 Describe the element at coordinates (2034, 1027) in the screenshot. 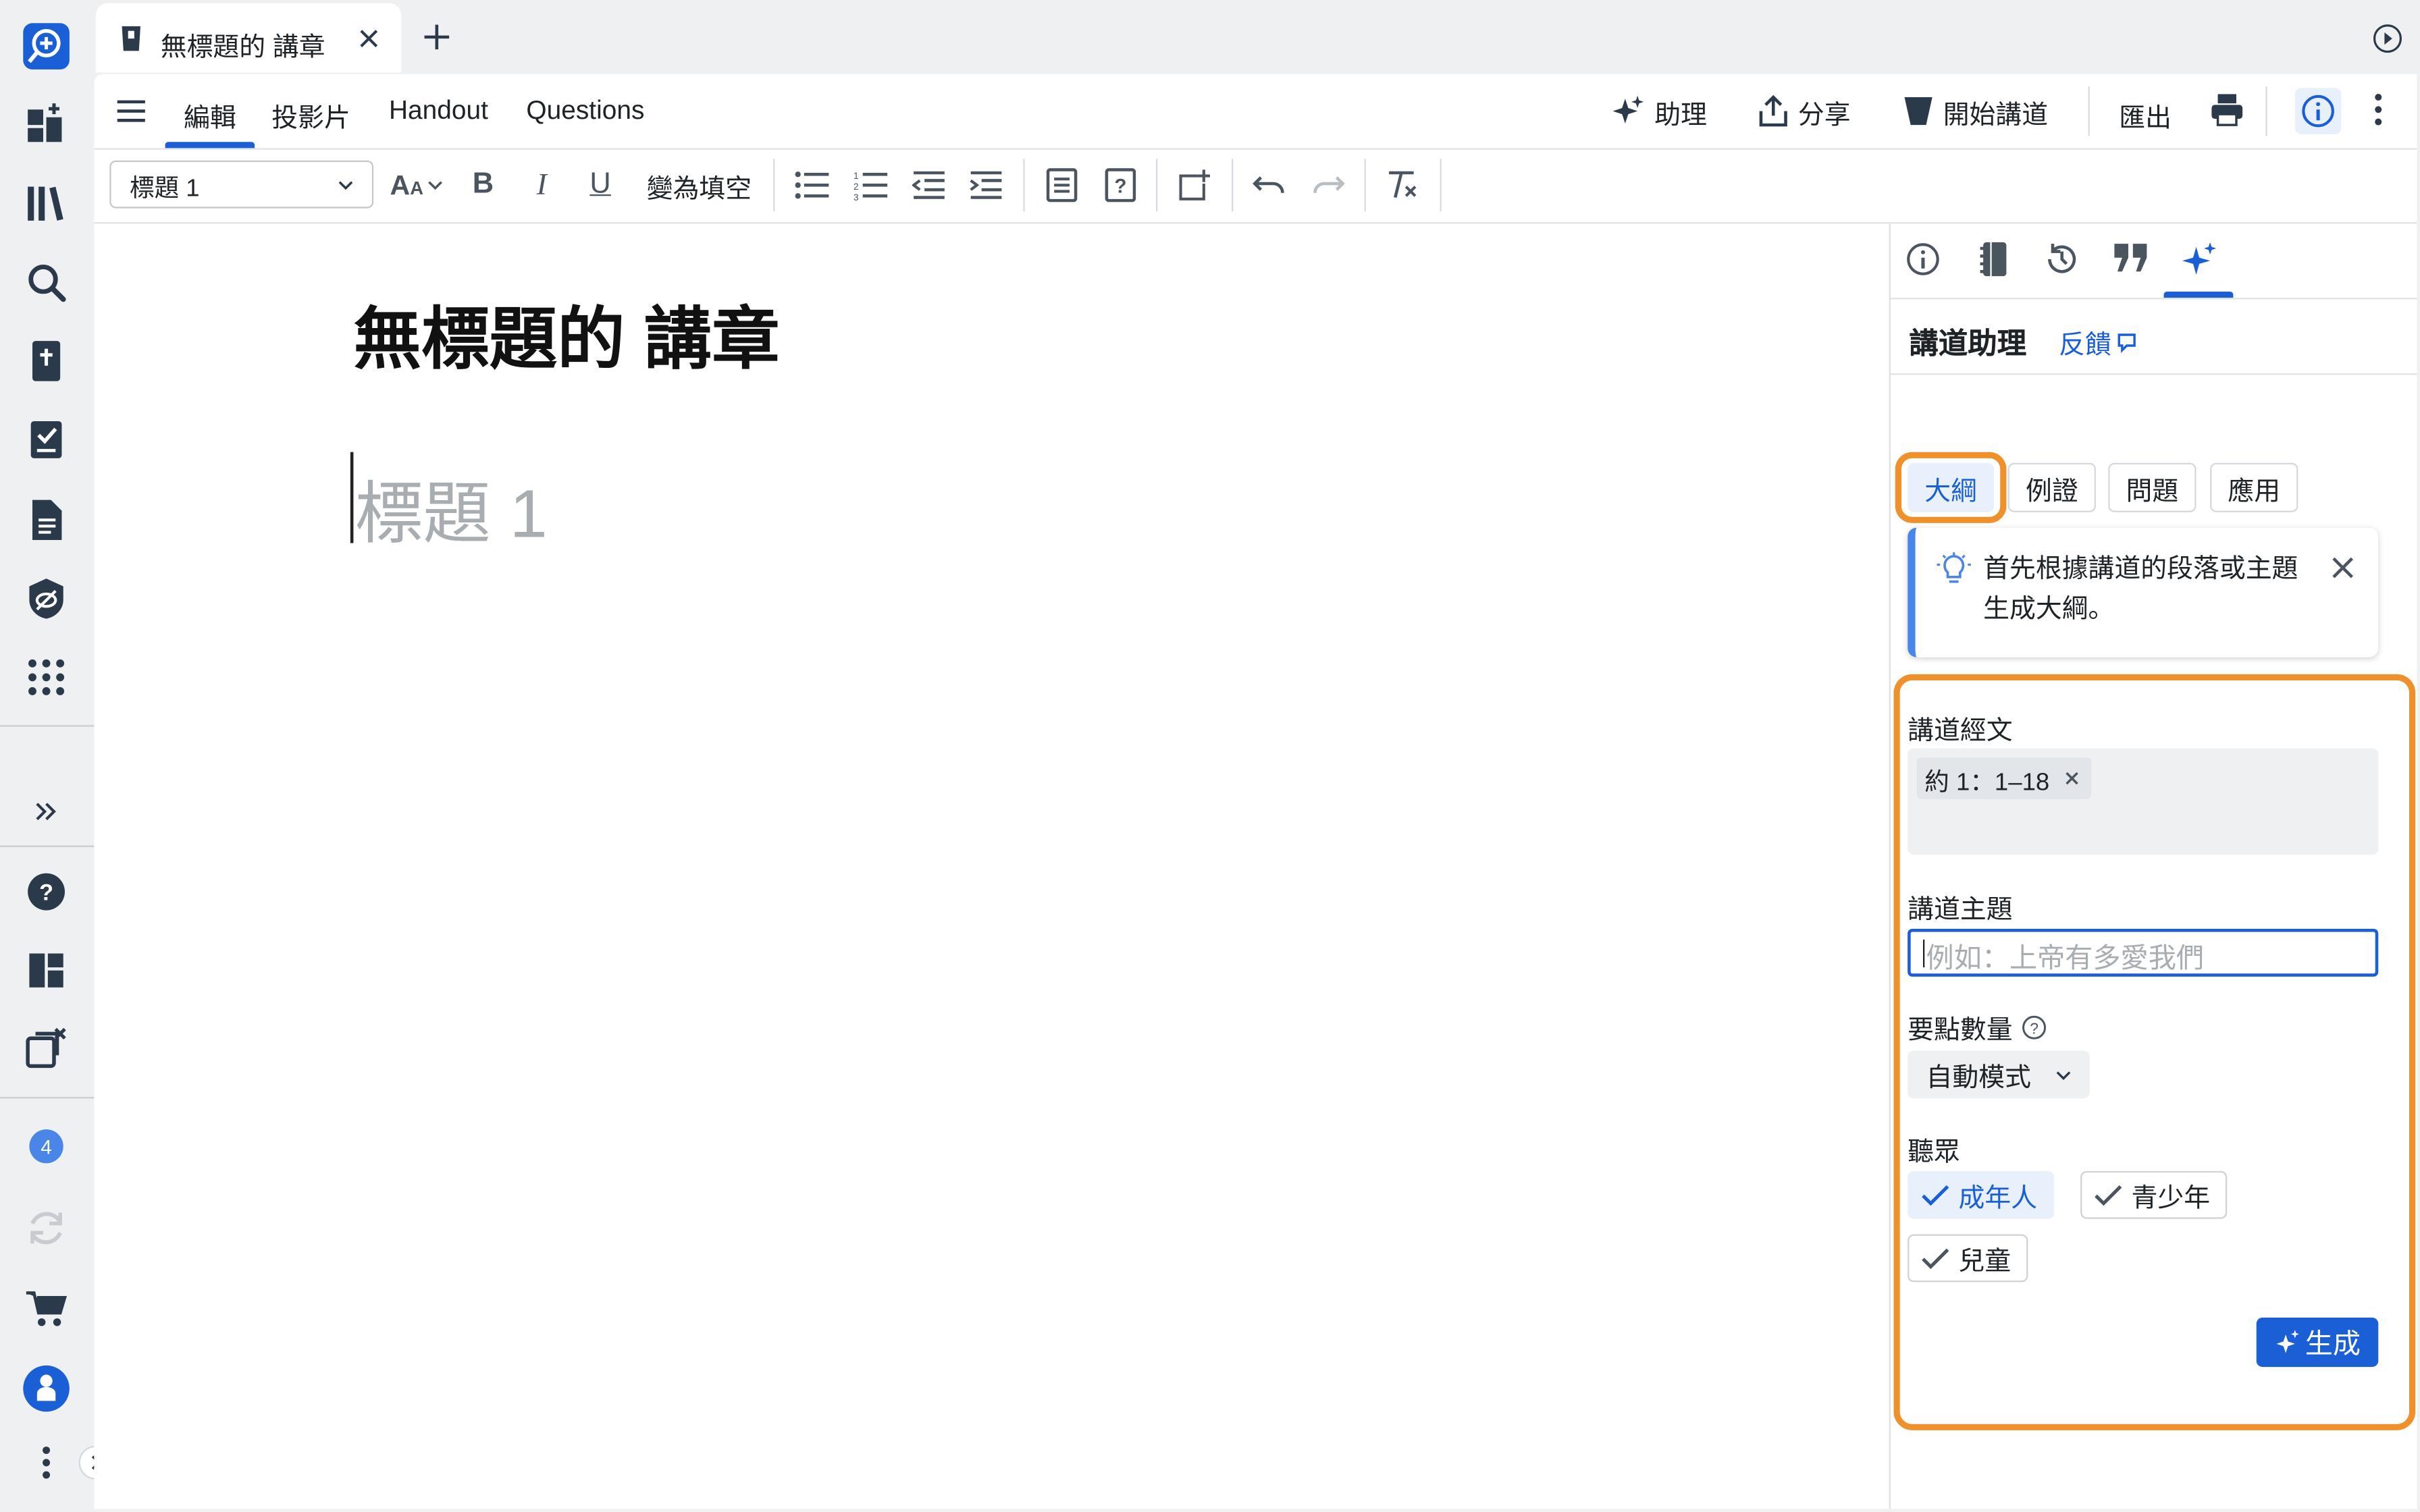

I see `help-circle-icon: ?` at that location.